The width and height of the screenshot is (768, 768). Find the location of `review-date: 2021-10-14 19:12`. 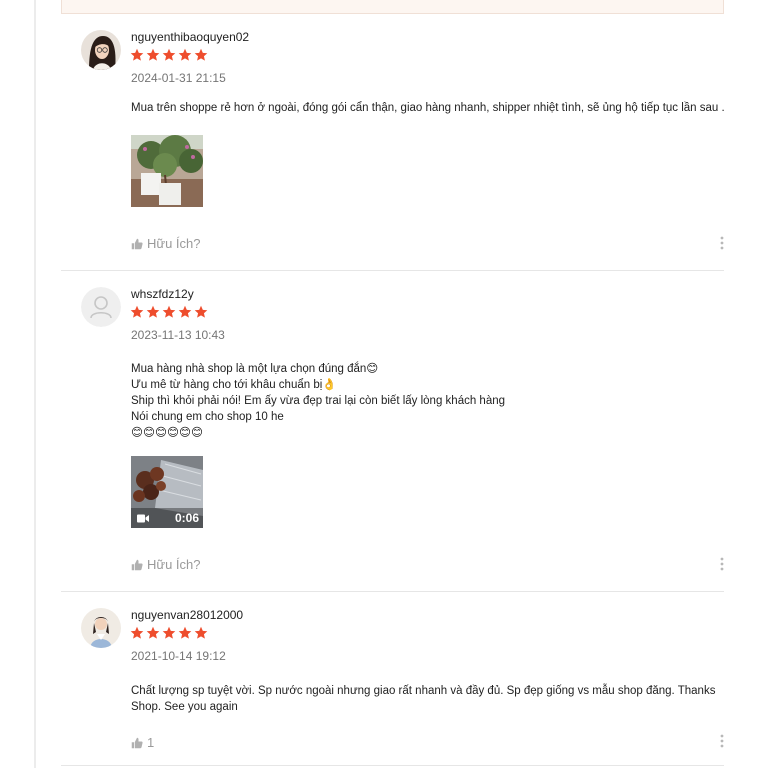

review-date: 2021-10-14 19:12 is located at coordinates (178, 656).